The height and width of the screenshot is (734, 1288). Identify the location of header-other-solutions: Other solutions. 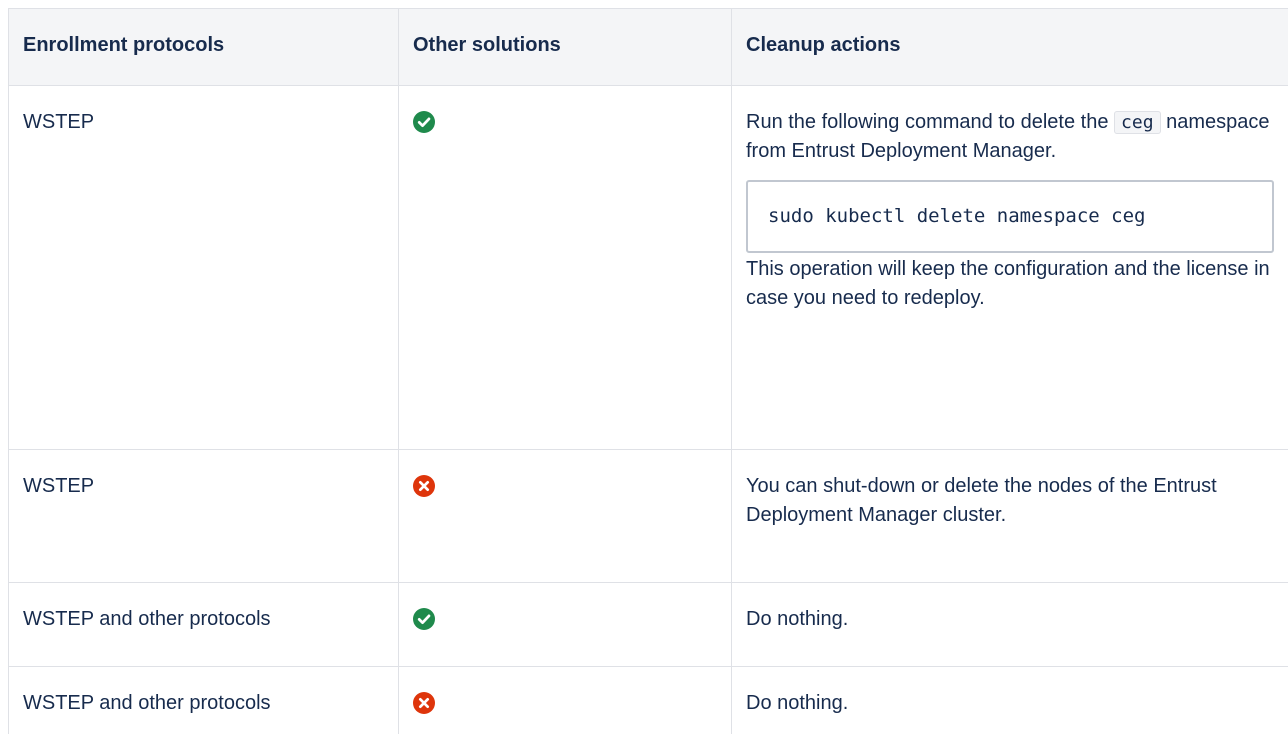
(565, 47).